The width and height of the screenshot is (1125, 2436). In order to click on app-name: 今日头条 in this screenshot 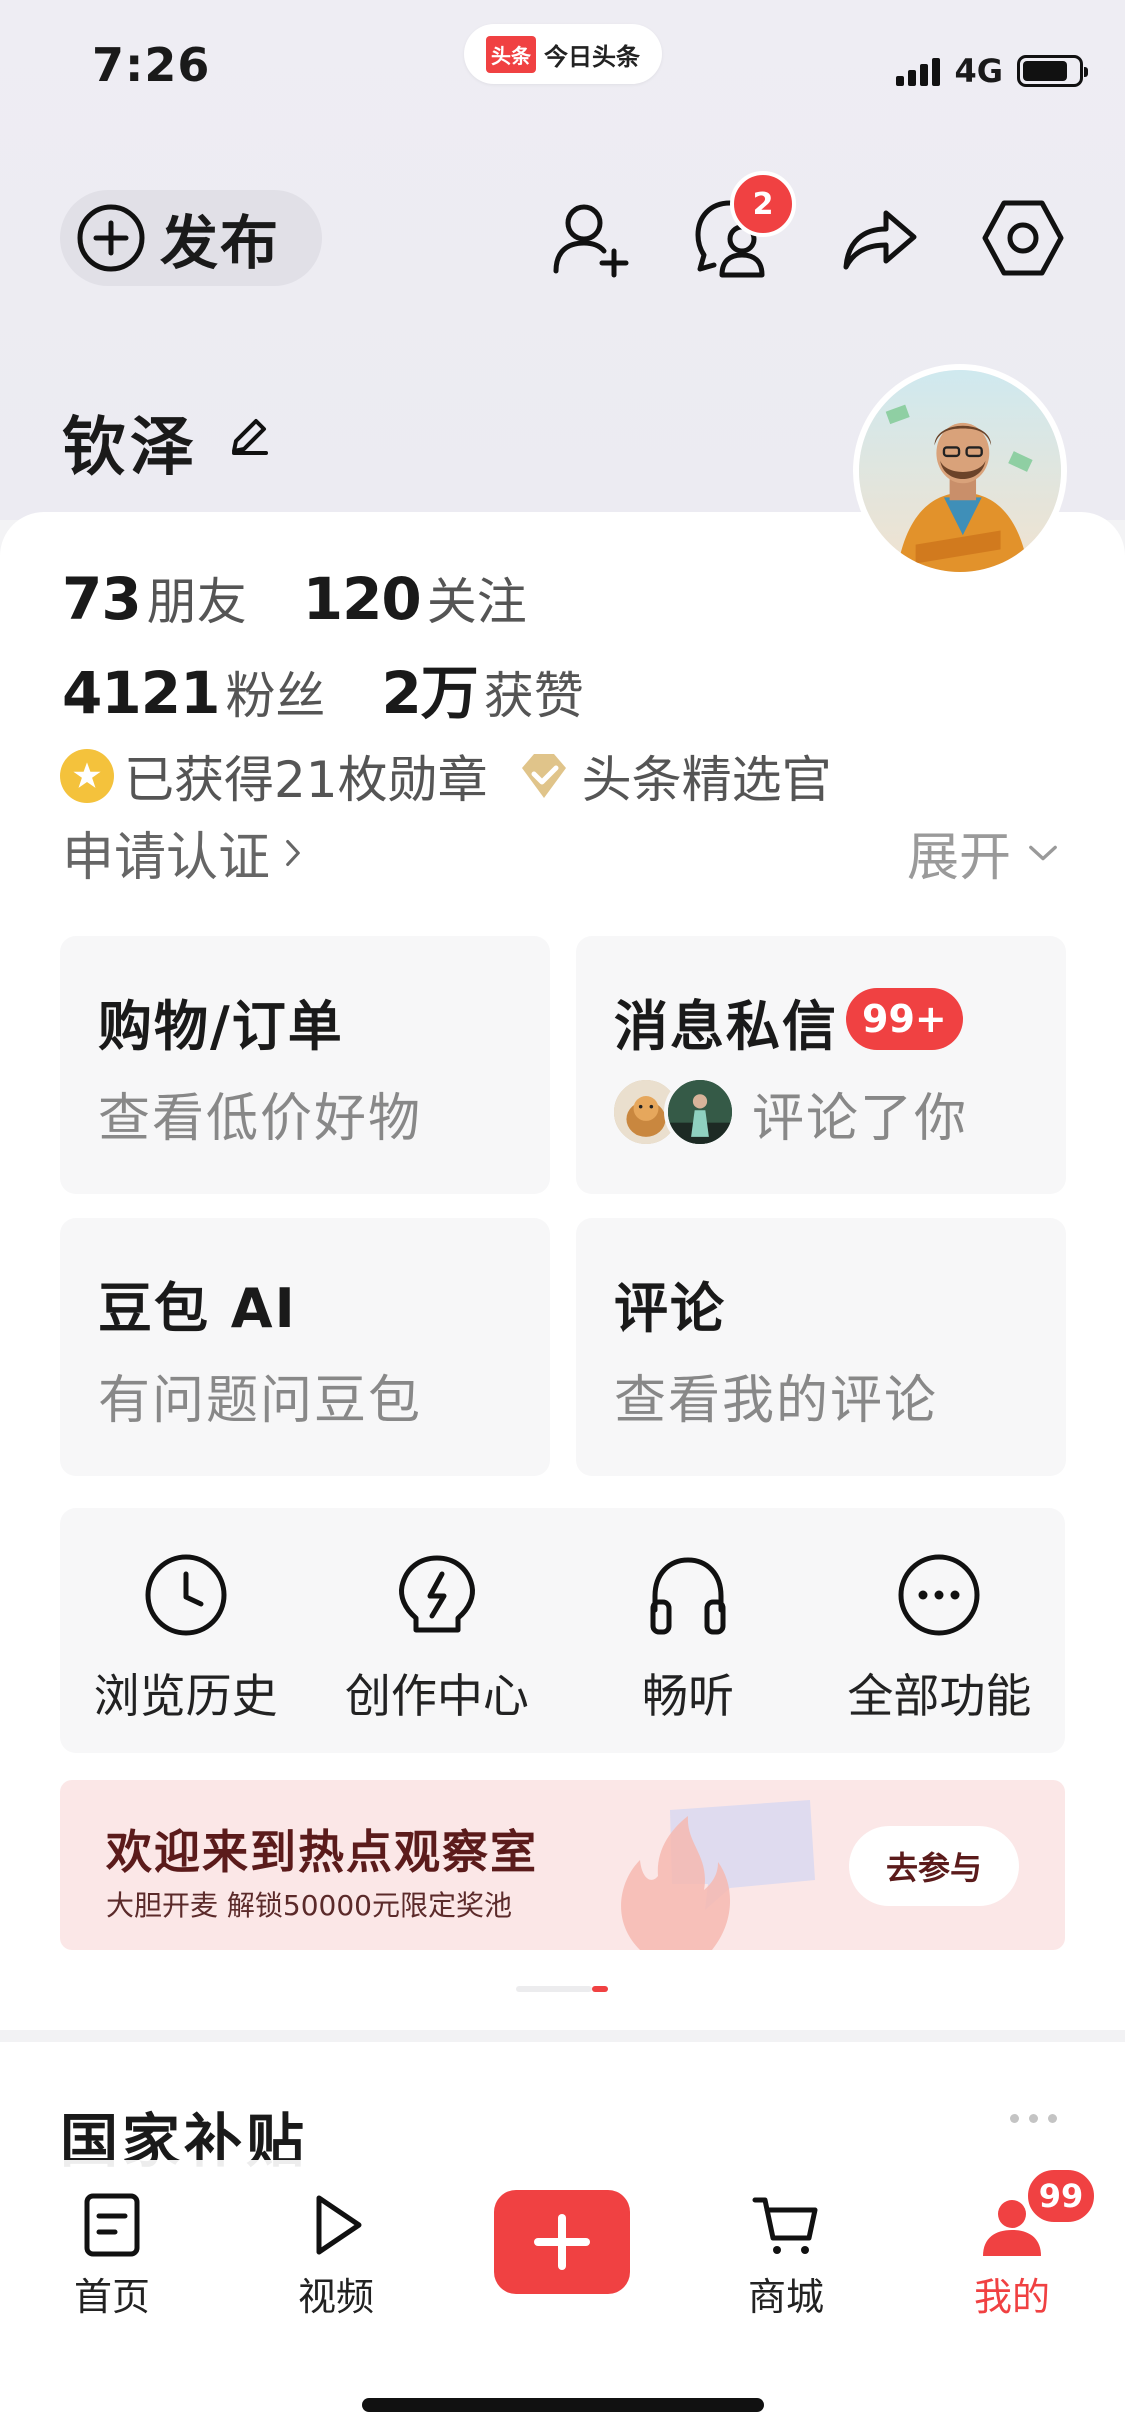, I will do `click(592, 56)`.